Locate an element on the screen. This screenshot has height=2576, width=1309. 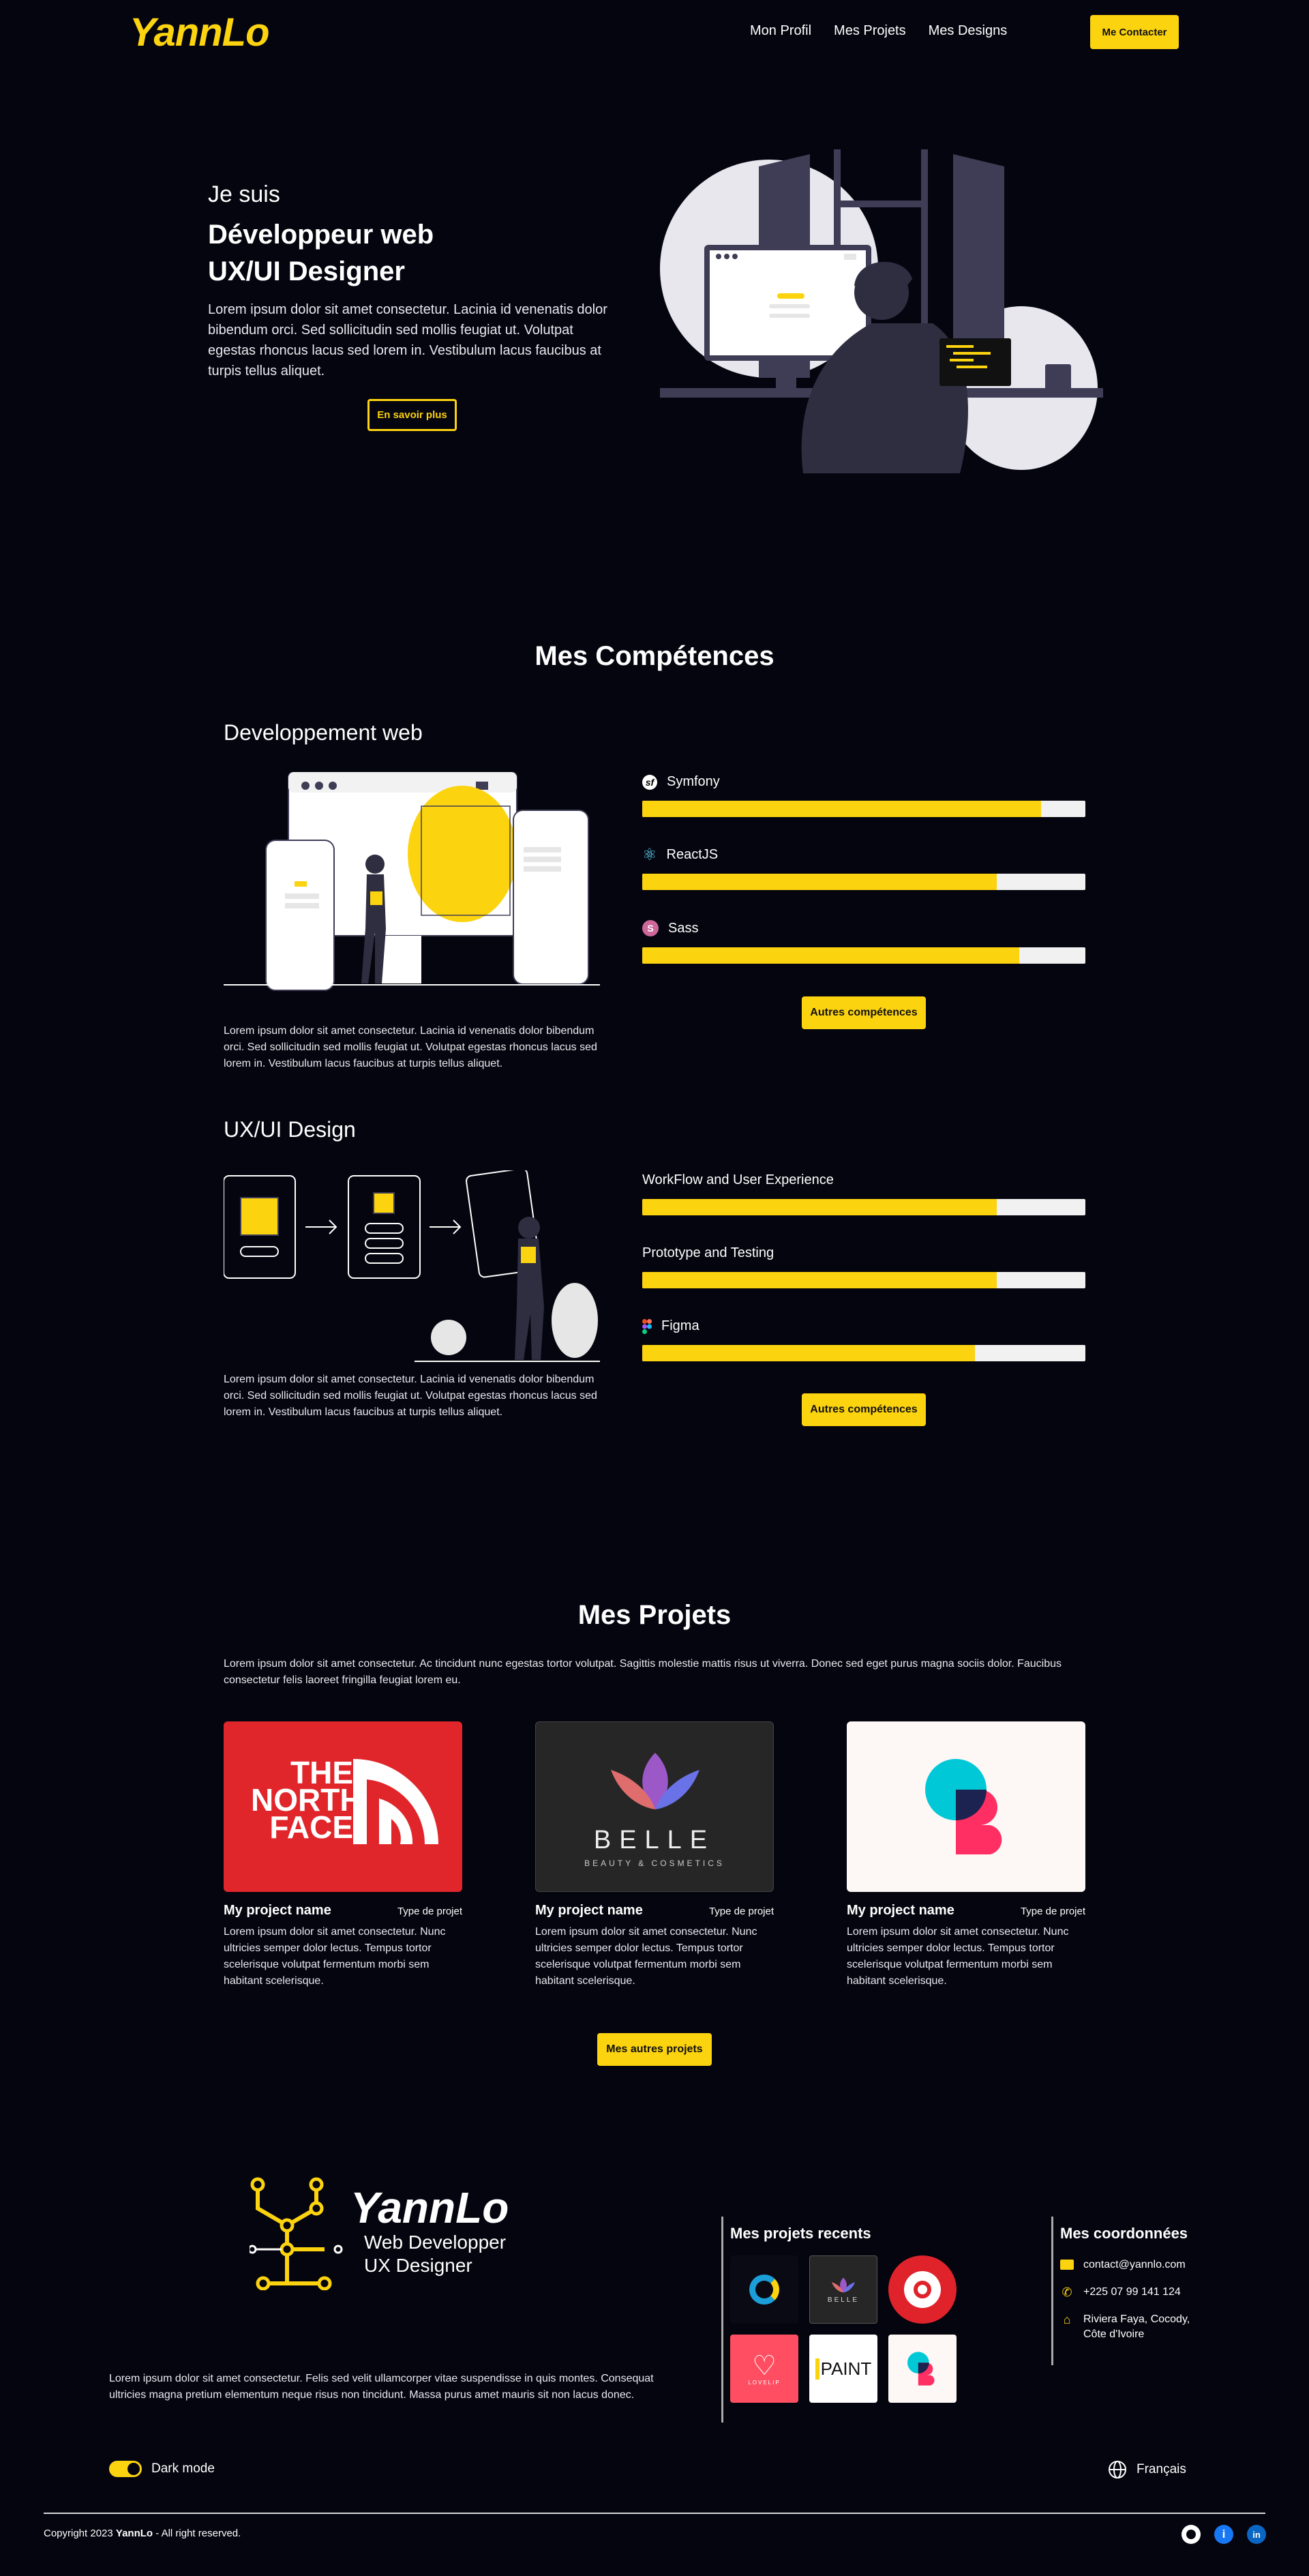
main-nav: Mon Profil Mes Projets Mes Designs is located at coordinates (878, 31).